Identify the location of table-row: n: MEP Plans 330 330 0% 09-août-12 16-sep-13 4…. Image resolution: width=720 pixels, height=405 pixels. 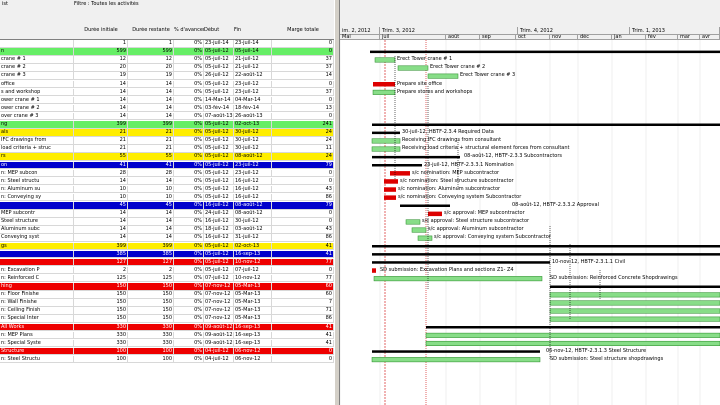
(167, 335).